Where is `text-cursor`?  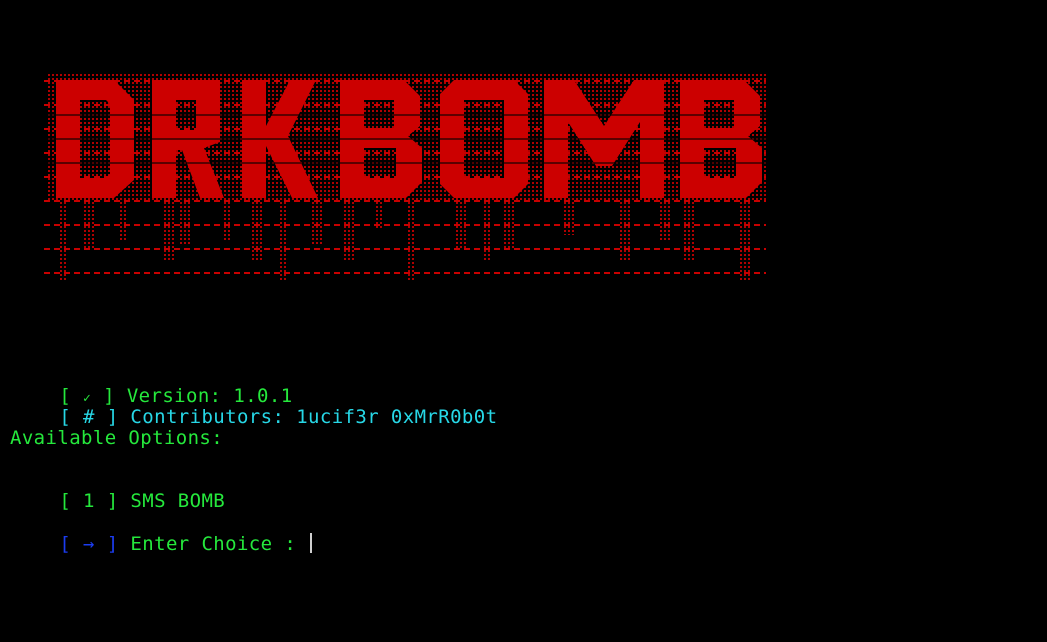 text-cursor is located at coordinates (311, 543).